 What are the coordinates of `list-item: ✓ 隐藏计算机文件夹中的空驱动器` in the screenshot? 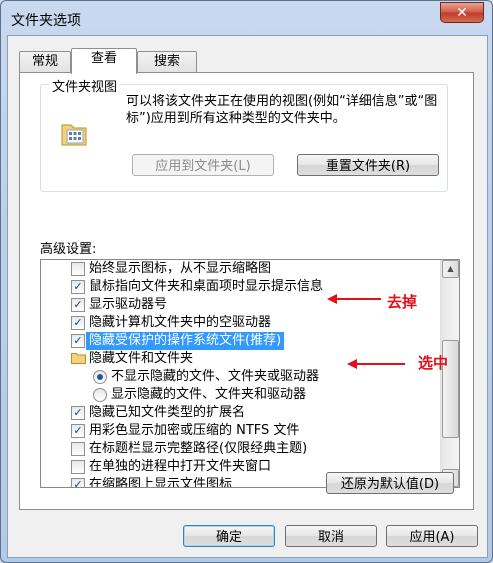 It's located at (240, 323).